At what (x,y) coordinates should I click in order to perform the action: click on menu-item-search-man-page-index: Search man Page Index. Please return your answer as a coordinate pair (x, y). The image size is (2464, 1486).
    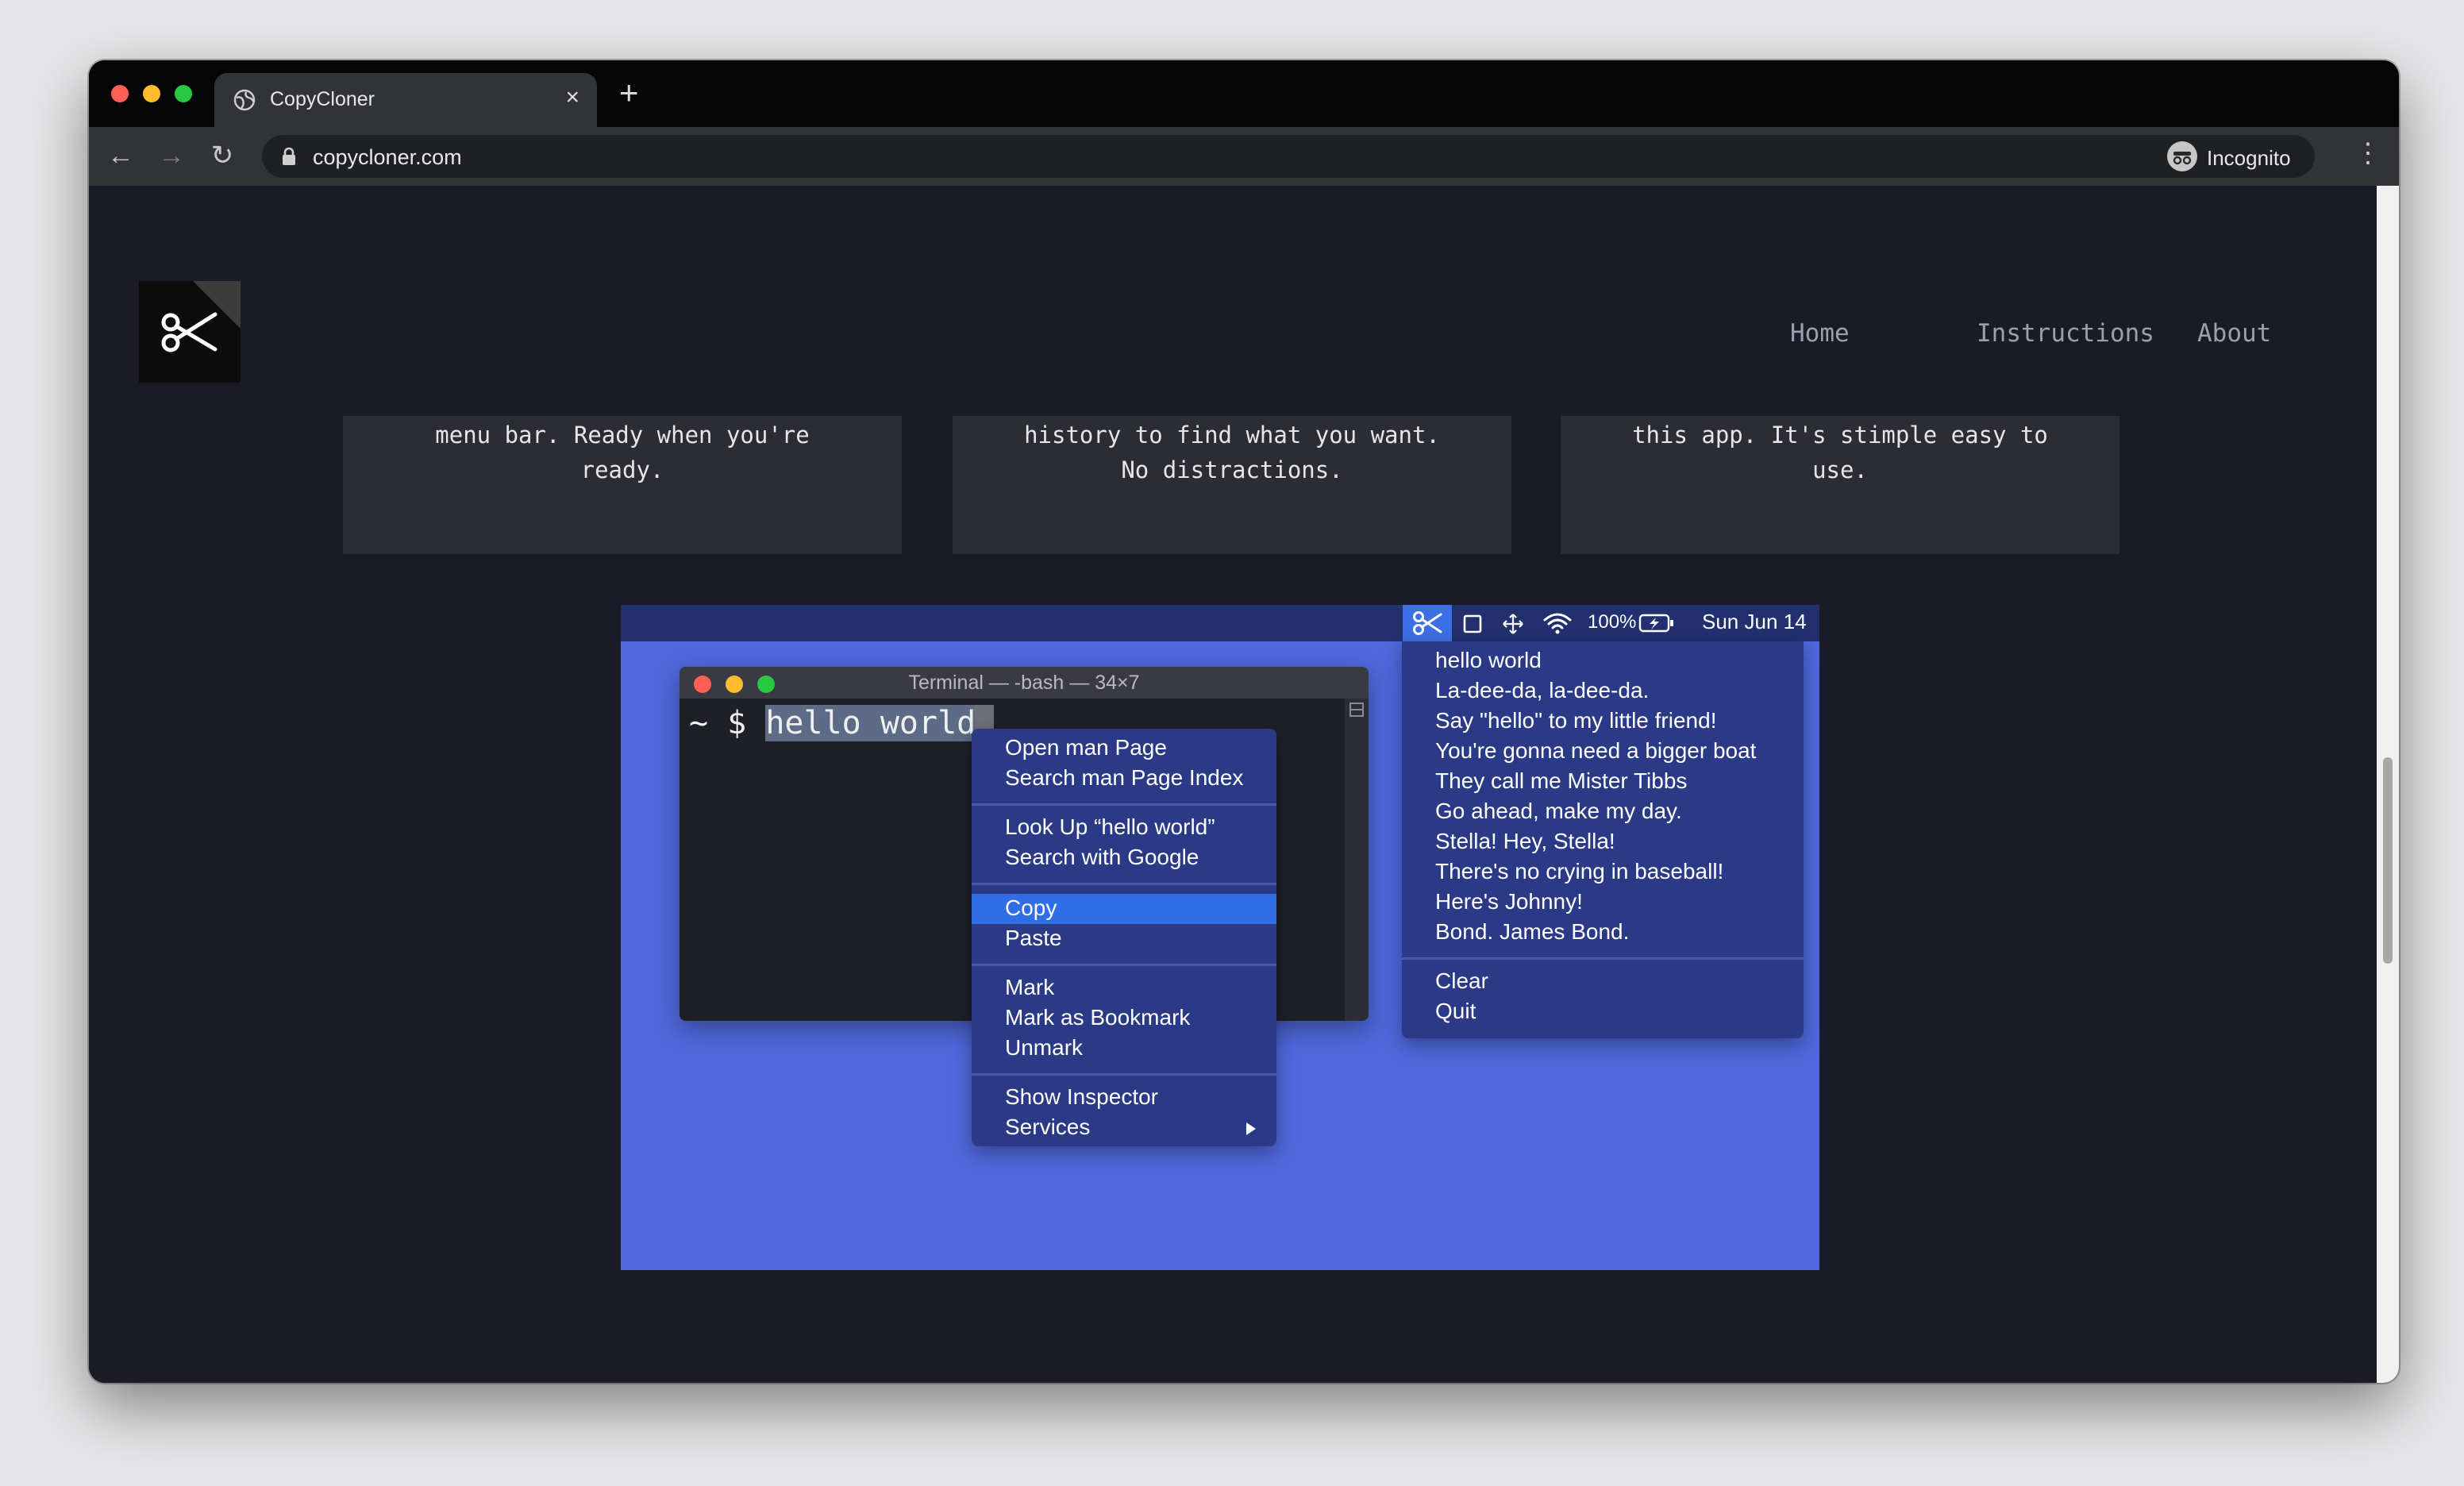
    Looking at the image, I should click on (1124, 778).